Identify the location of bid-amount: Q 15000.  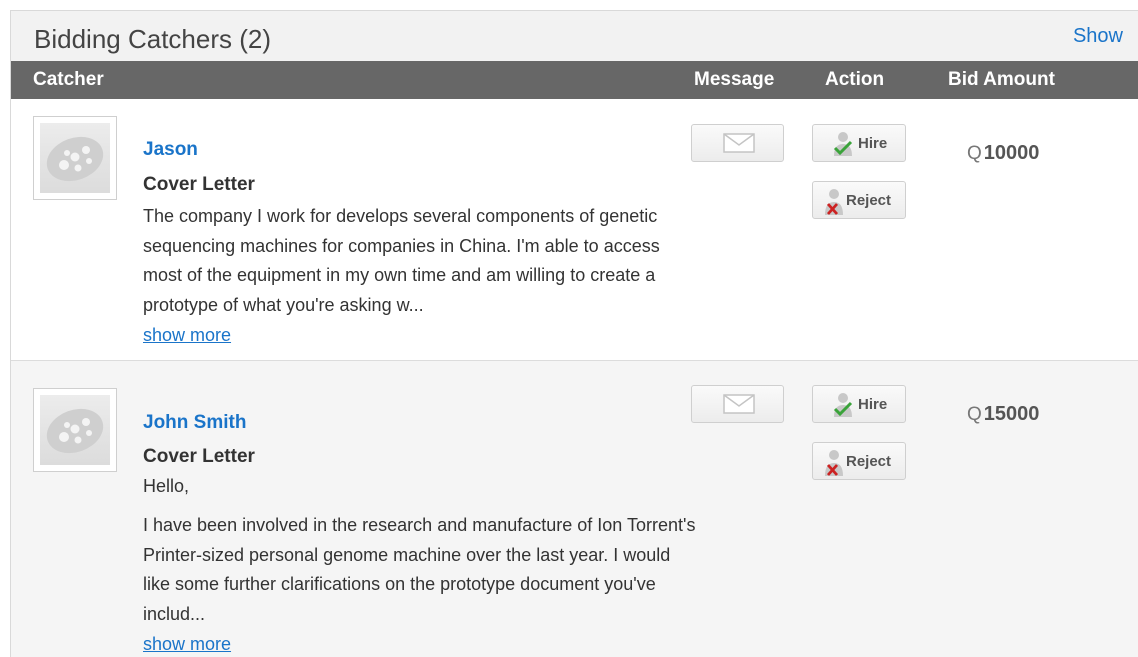
(1003, 414).